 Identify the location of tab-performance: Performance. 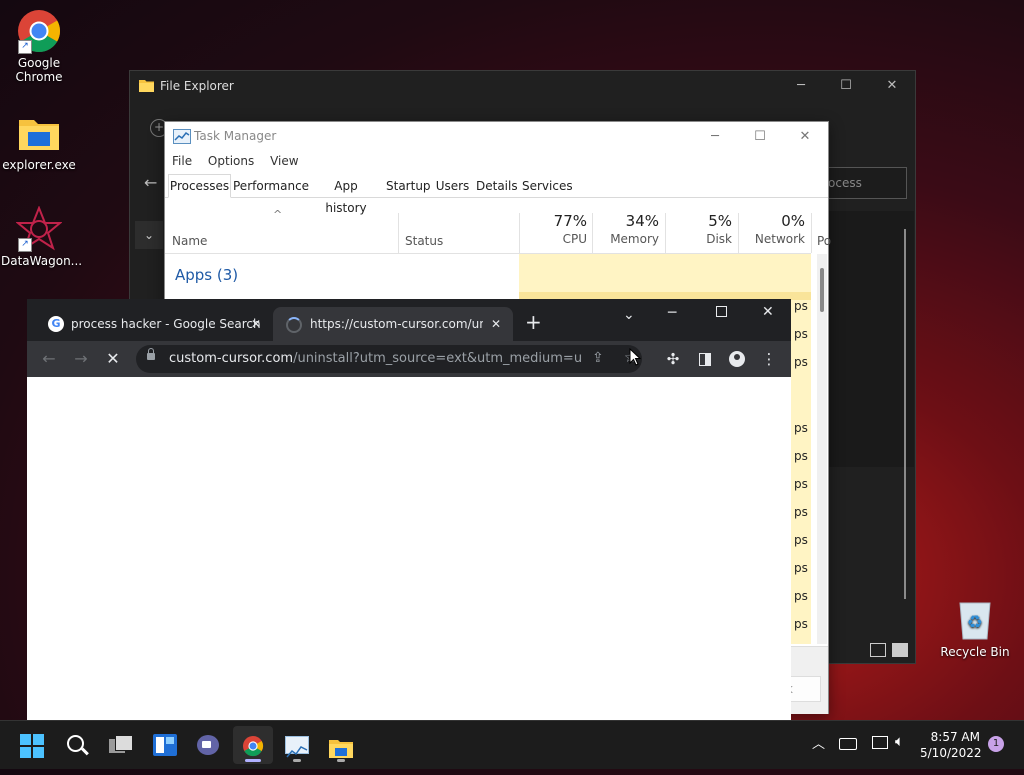
(271, 186).